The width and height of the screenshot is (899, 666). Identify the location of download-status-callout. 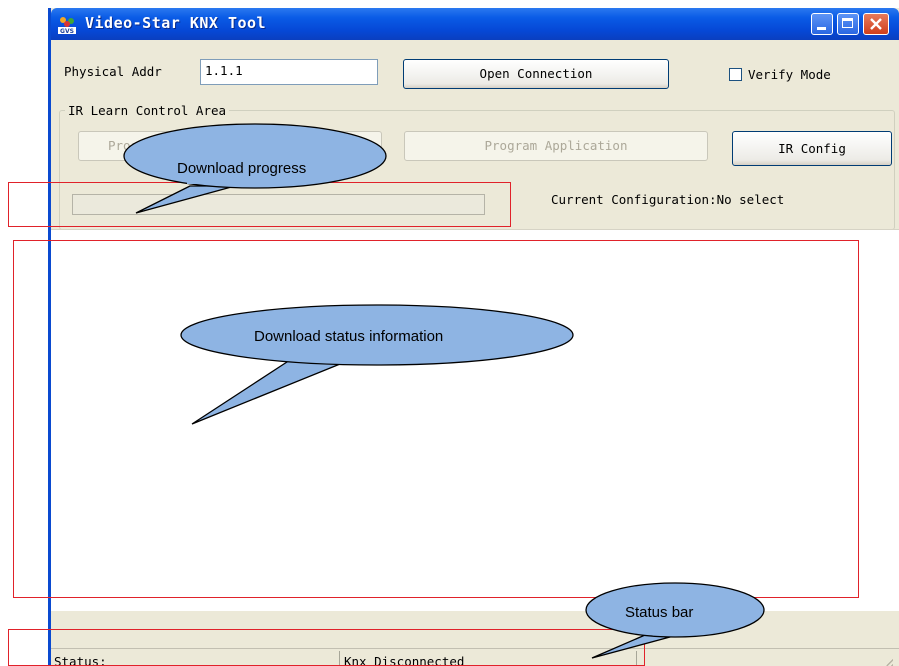
(377, 364).